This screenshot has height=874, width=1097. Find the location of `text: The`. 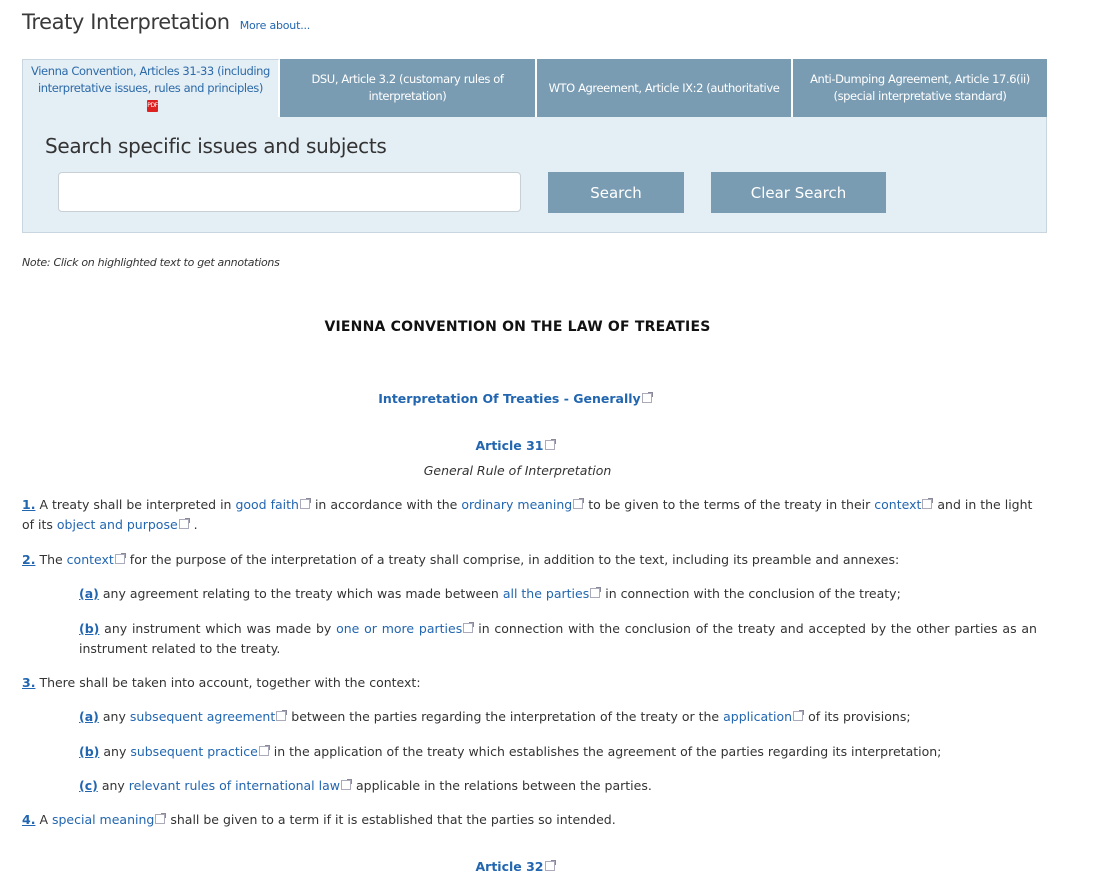

text: The is located at coordinates (53, 559).